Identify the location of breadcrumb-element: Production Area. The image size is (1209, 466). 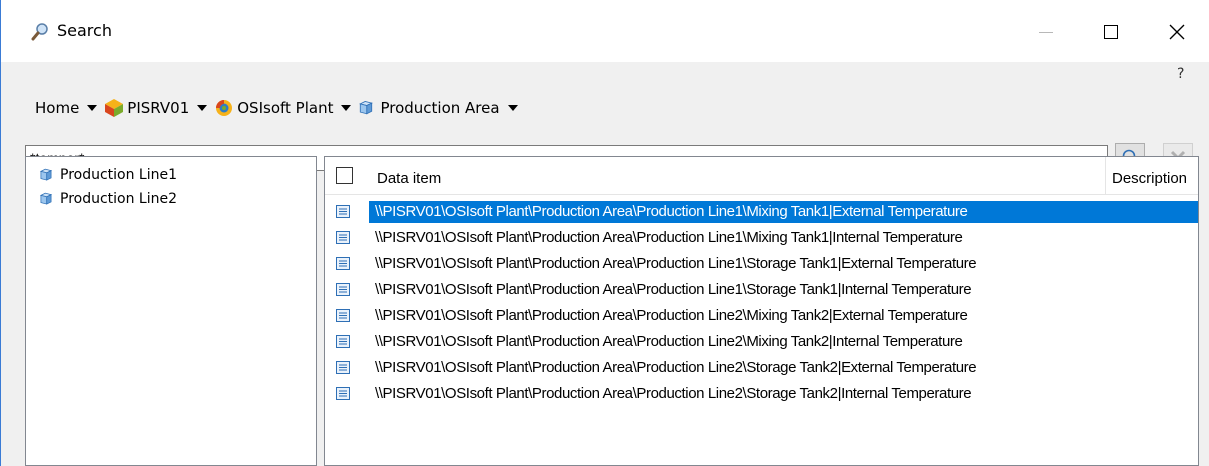
(428, 108).